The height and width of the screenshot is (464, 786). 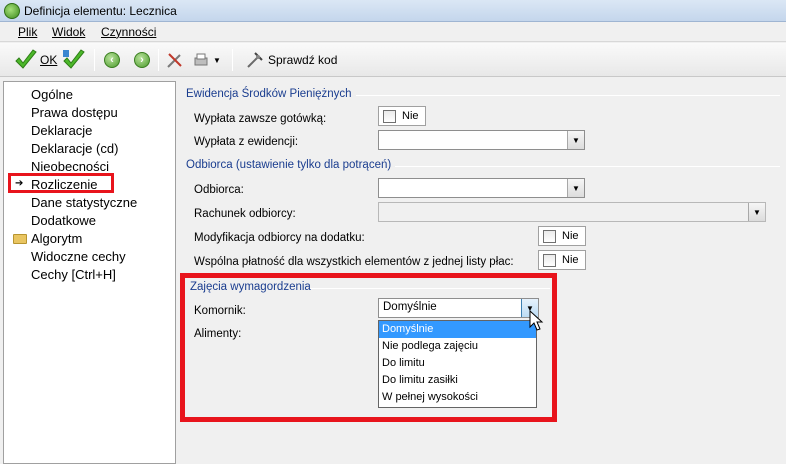 I want to click on print-button: ▼, so click(x=206, y=60).